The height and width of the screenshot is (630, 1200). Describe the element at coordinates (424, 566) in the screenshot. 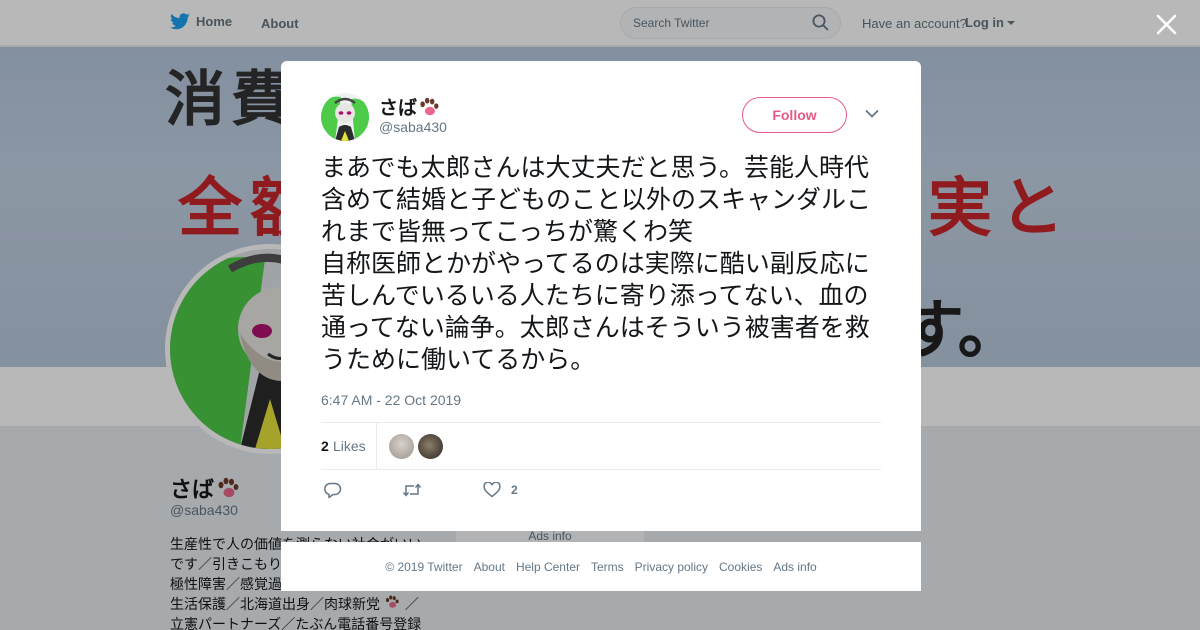

I see `footer-copyright: © 2019 Twitter` at that location.